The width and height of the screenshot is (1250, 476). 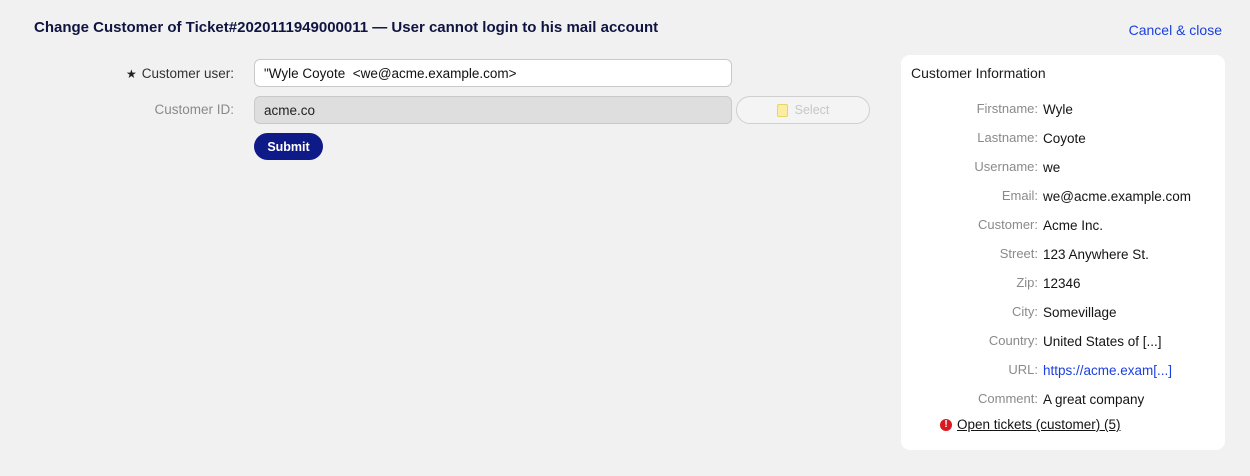 I want to click on customer-id-input, so click(x=493, y=110).